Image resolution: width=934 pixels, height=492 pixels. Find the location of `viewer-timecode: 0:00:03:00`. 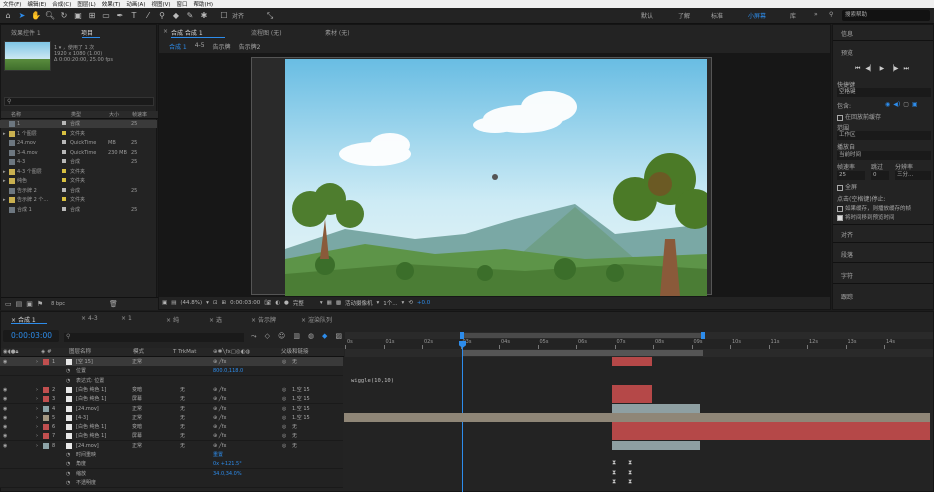

viewer-timecode: 0:00:03:00 is located at coordinates (245, 303).